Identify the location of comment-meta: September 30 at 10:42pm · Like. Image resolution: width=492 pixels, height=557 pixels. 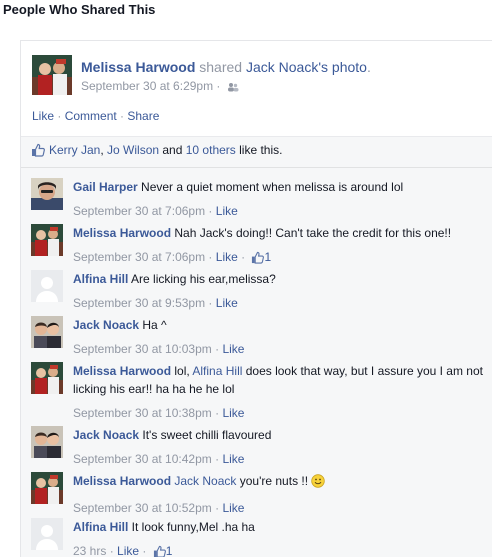
(282, 459).